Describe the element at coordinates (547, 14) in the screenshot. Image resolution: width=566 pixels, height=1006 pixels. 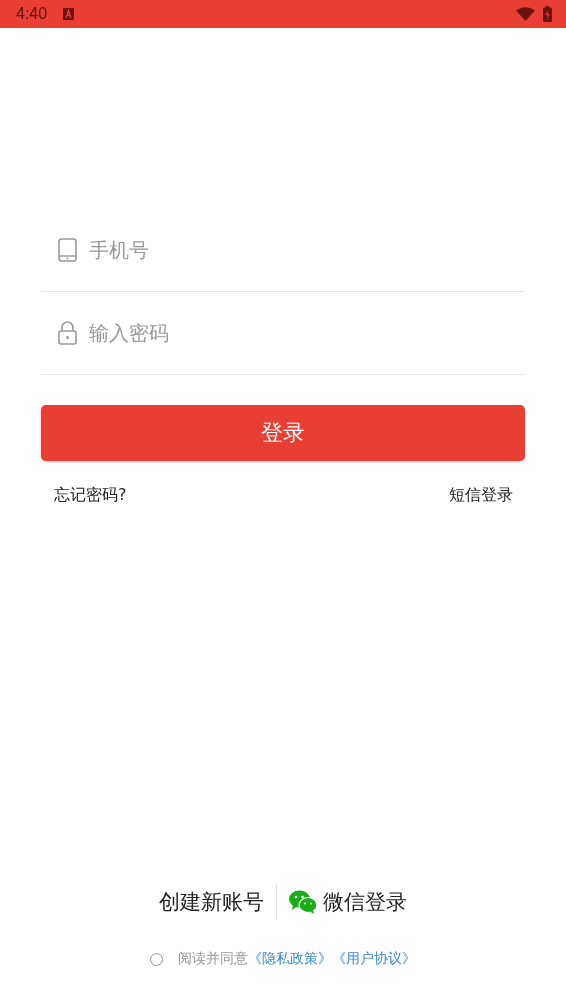
I see `battery-icon` at that location.